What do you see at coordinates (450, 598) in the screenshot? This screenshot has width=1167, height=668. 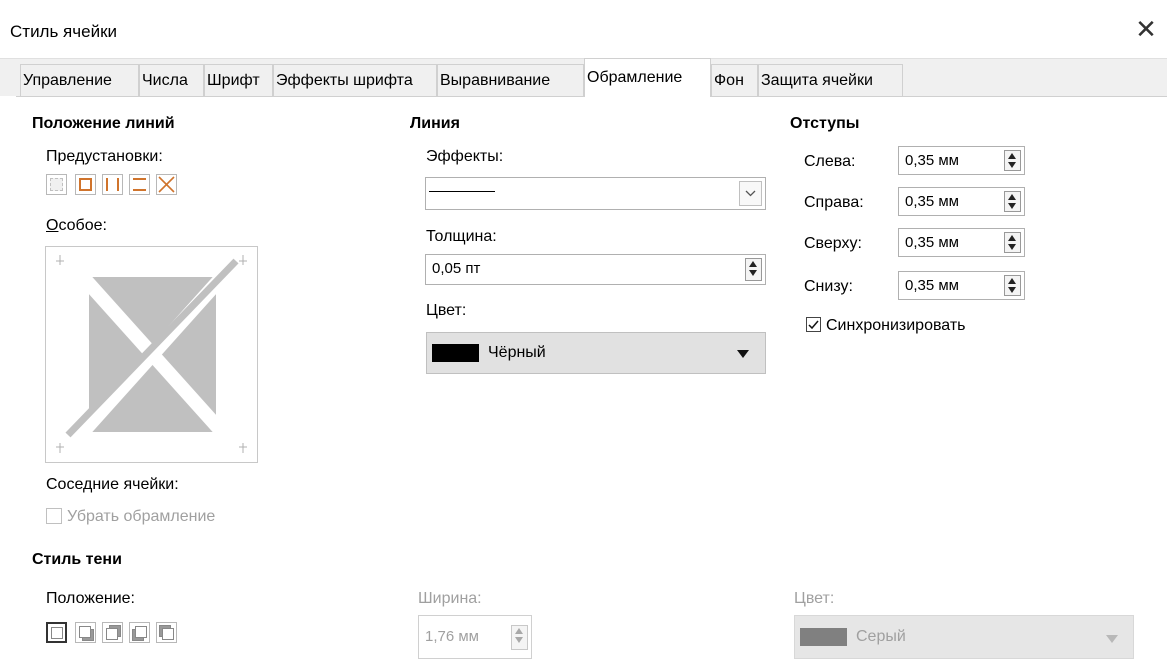 I see `shadow-width-label: Ширина:` at bounding box center [450, 598].